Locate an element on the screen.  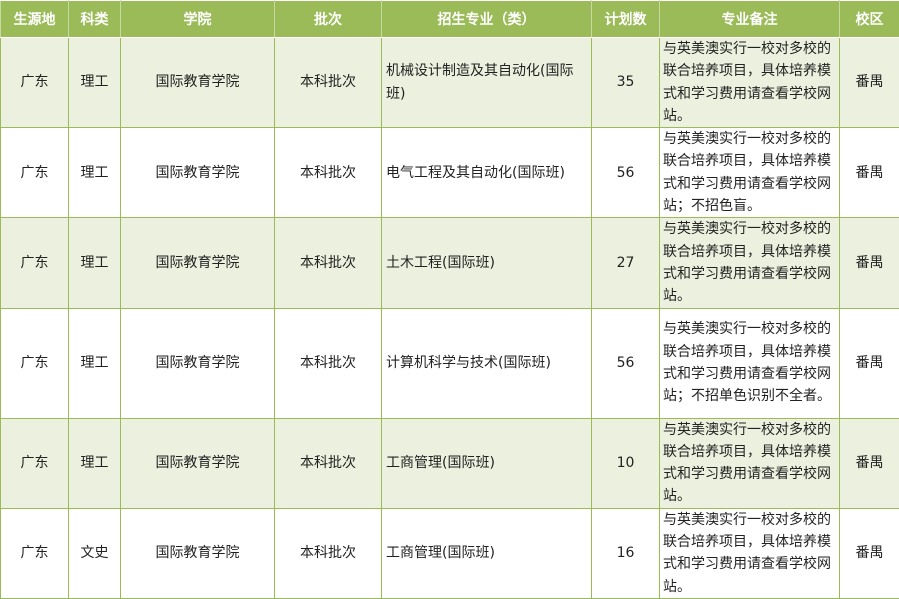
cell-plan: 35 is located at coordinates (626, 83).